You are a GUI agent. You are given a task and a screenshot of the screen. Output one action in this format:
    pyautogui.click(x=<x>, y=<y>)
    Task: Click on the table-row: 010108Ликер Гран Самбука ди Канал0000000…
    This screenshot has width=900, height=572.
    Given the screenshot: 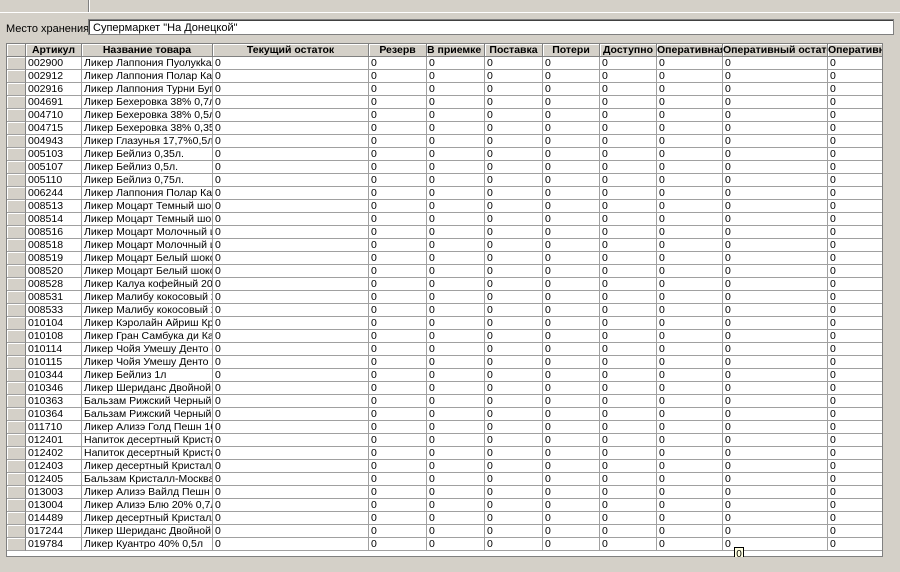 What is the action you would take?
    pyautogui.click(x=444, y=336)
    